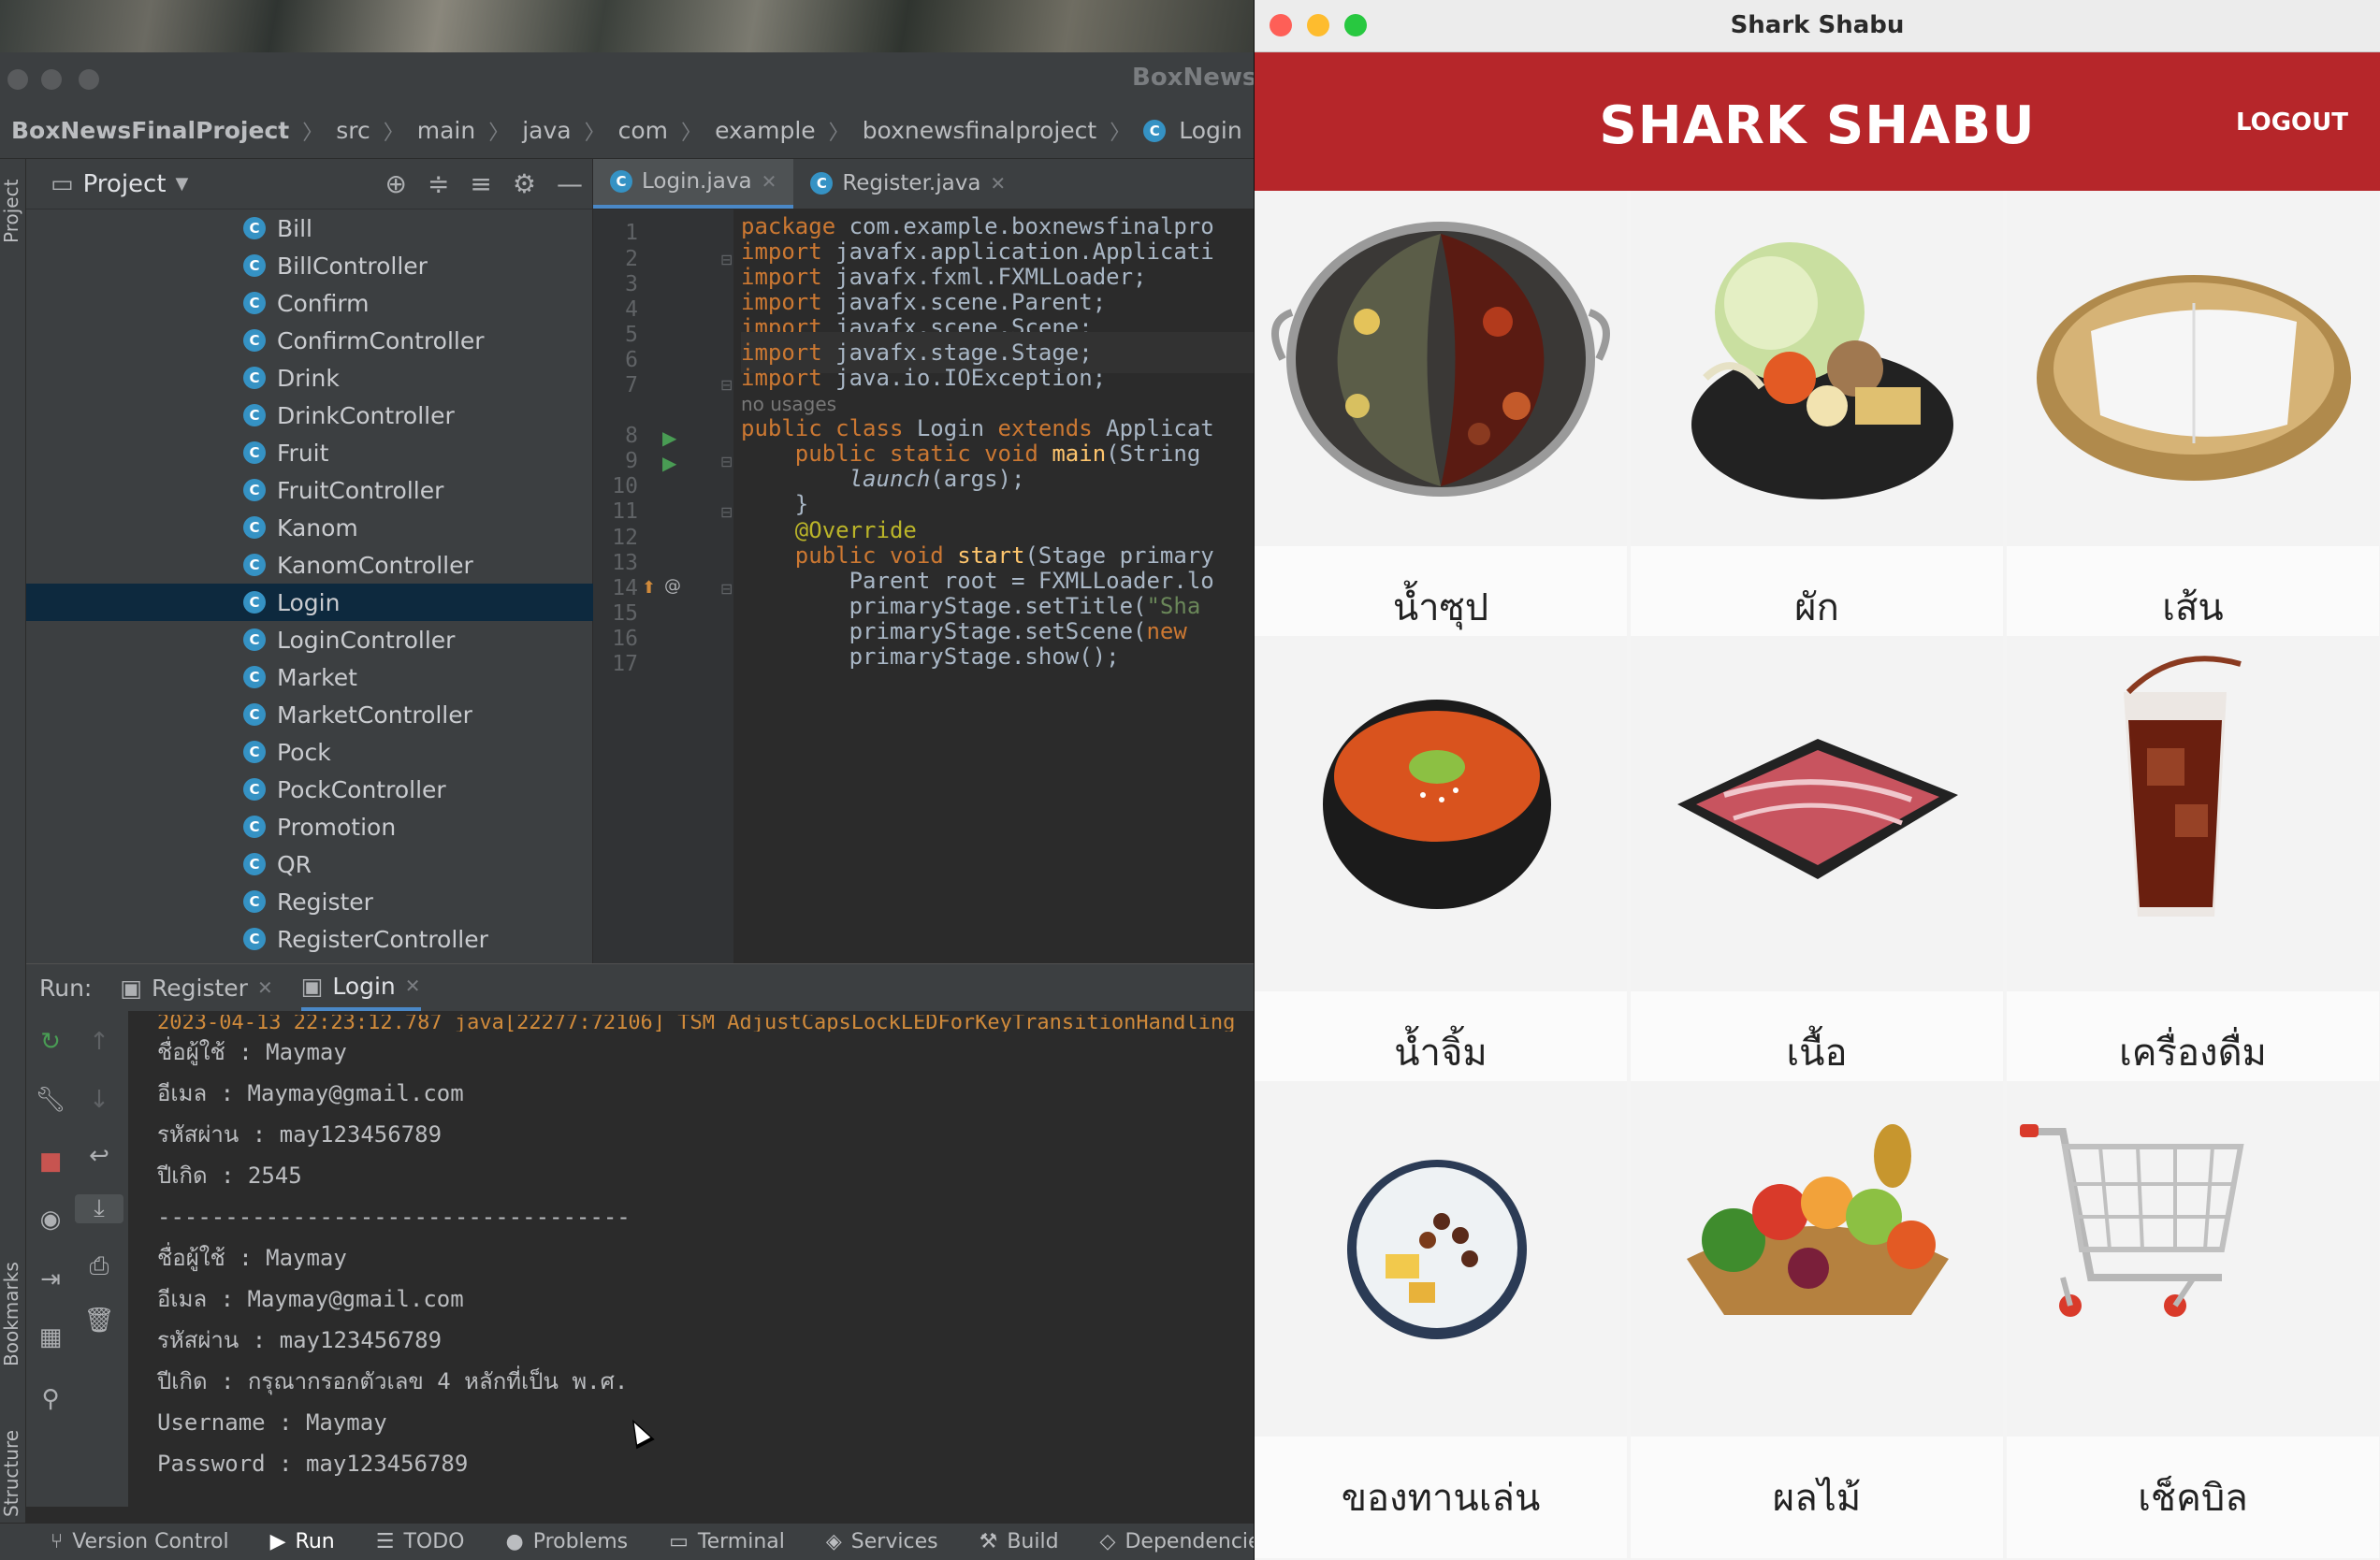 The width and height of the screenshot is (2380, 1560). What do you see at coordinates (89, 79) in the screenshot?
I see `window-maximize-button` at bounding box center [89, 79].